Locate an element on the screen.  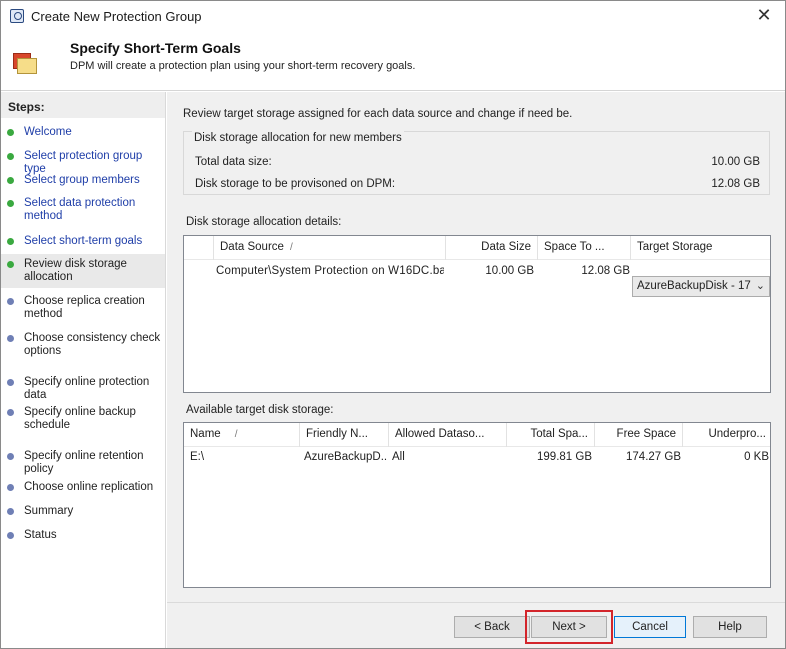
help-button: Help is located at coordinates (730, 627).